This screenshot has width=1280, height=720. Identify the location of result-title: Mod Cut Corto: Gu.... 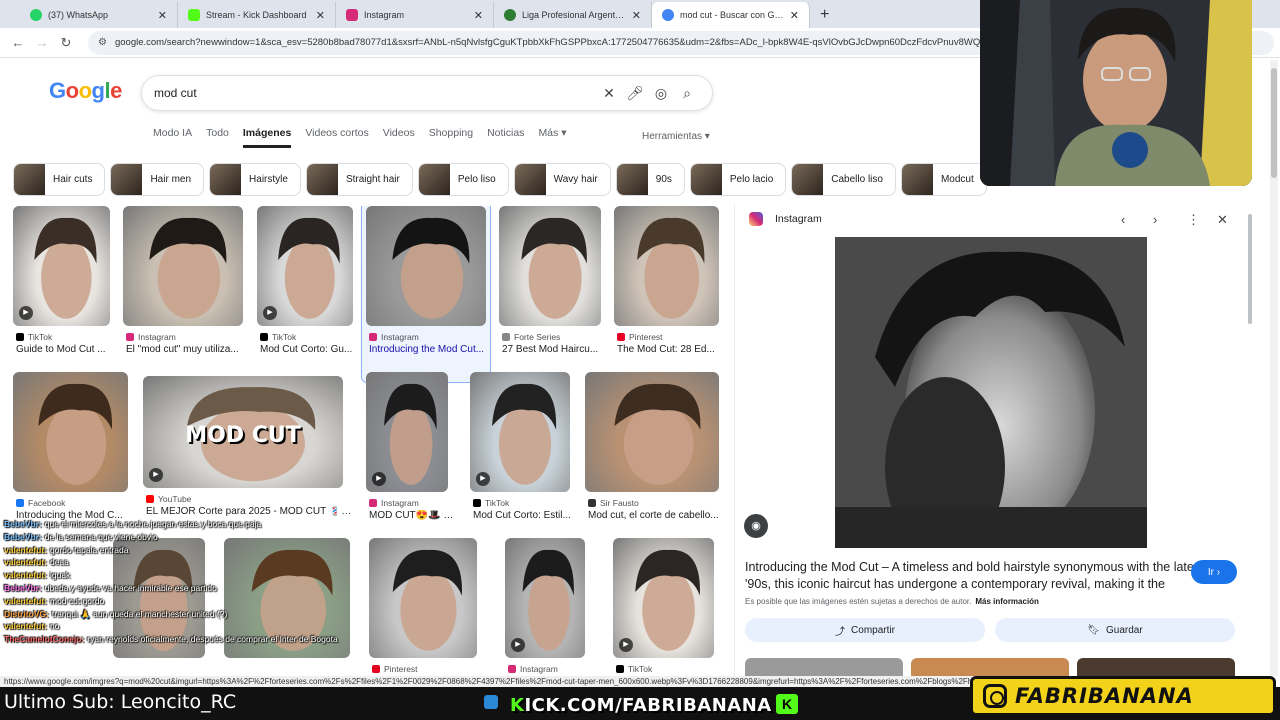
(311, 349).